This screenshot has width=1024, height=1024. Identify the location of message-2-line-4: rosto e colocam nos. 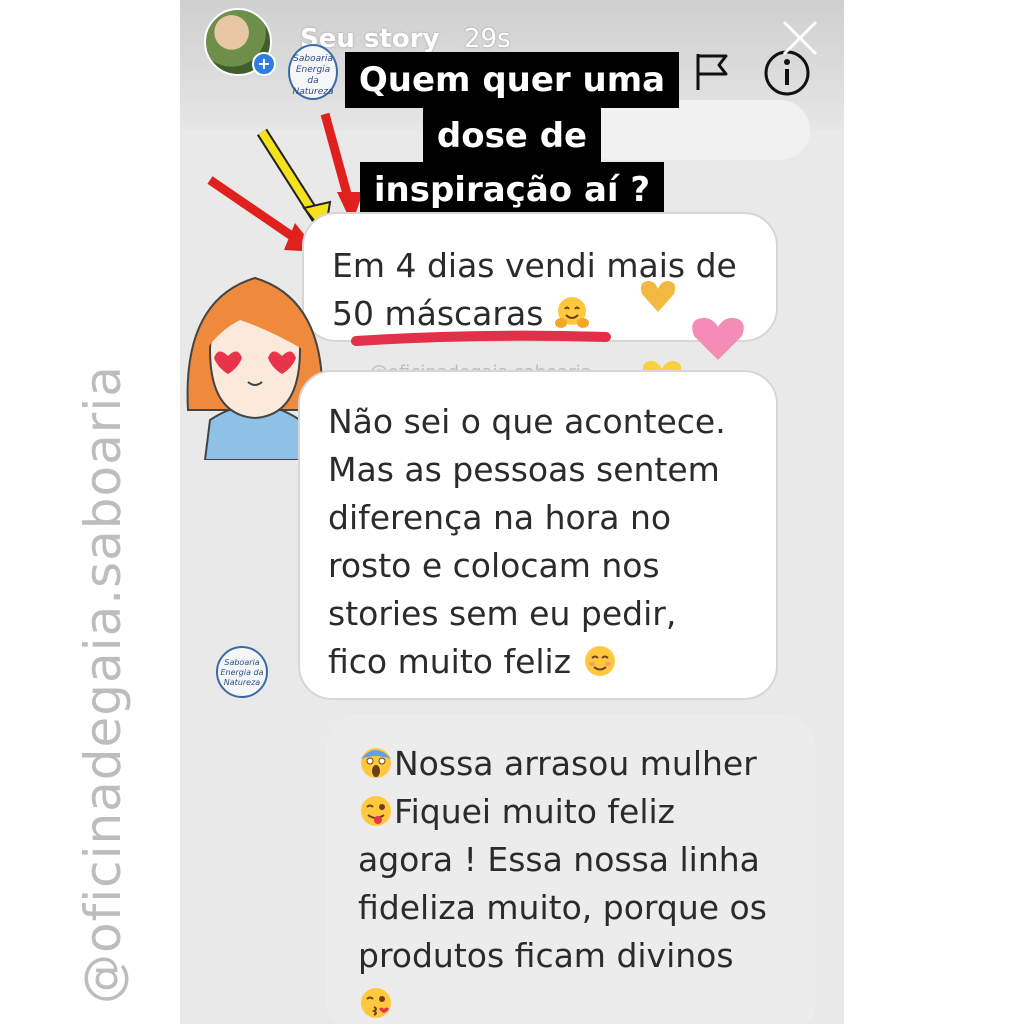
(494, 565).